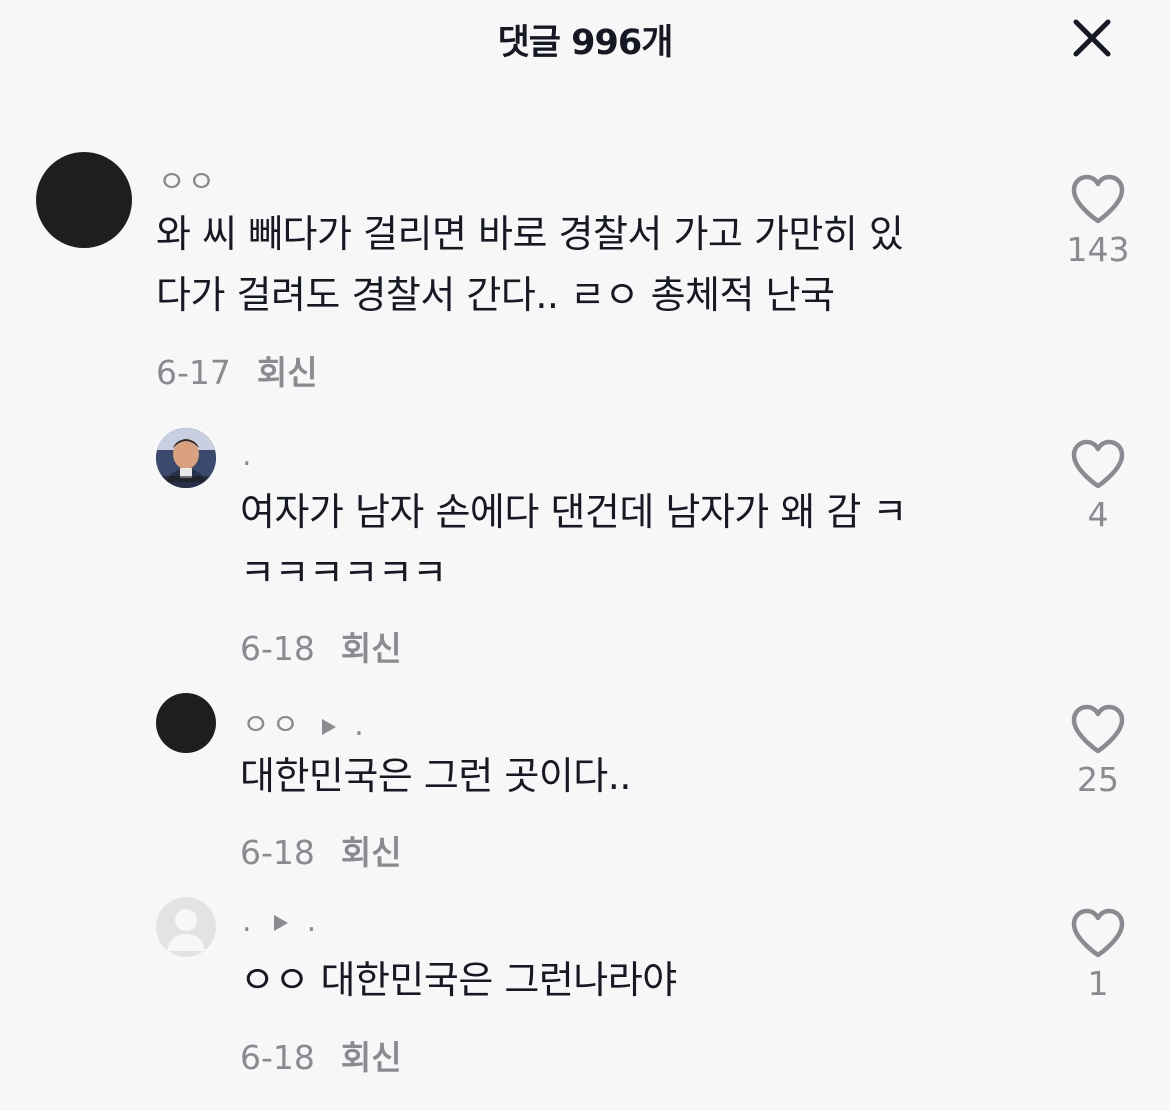 The height and width of the screenshot is (1111, 1170). What do you see at coordinates (573, 542) in the screenshot?
I see `comment-text: 여자가 남자 손에다 댄건데 남자가 왜 감 ㅋ ㅋㅋㅋㅋㅋㅋ` at bounding box center [573, 542].